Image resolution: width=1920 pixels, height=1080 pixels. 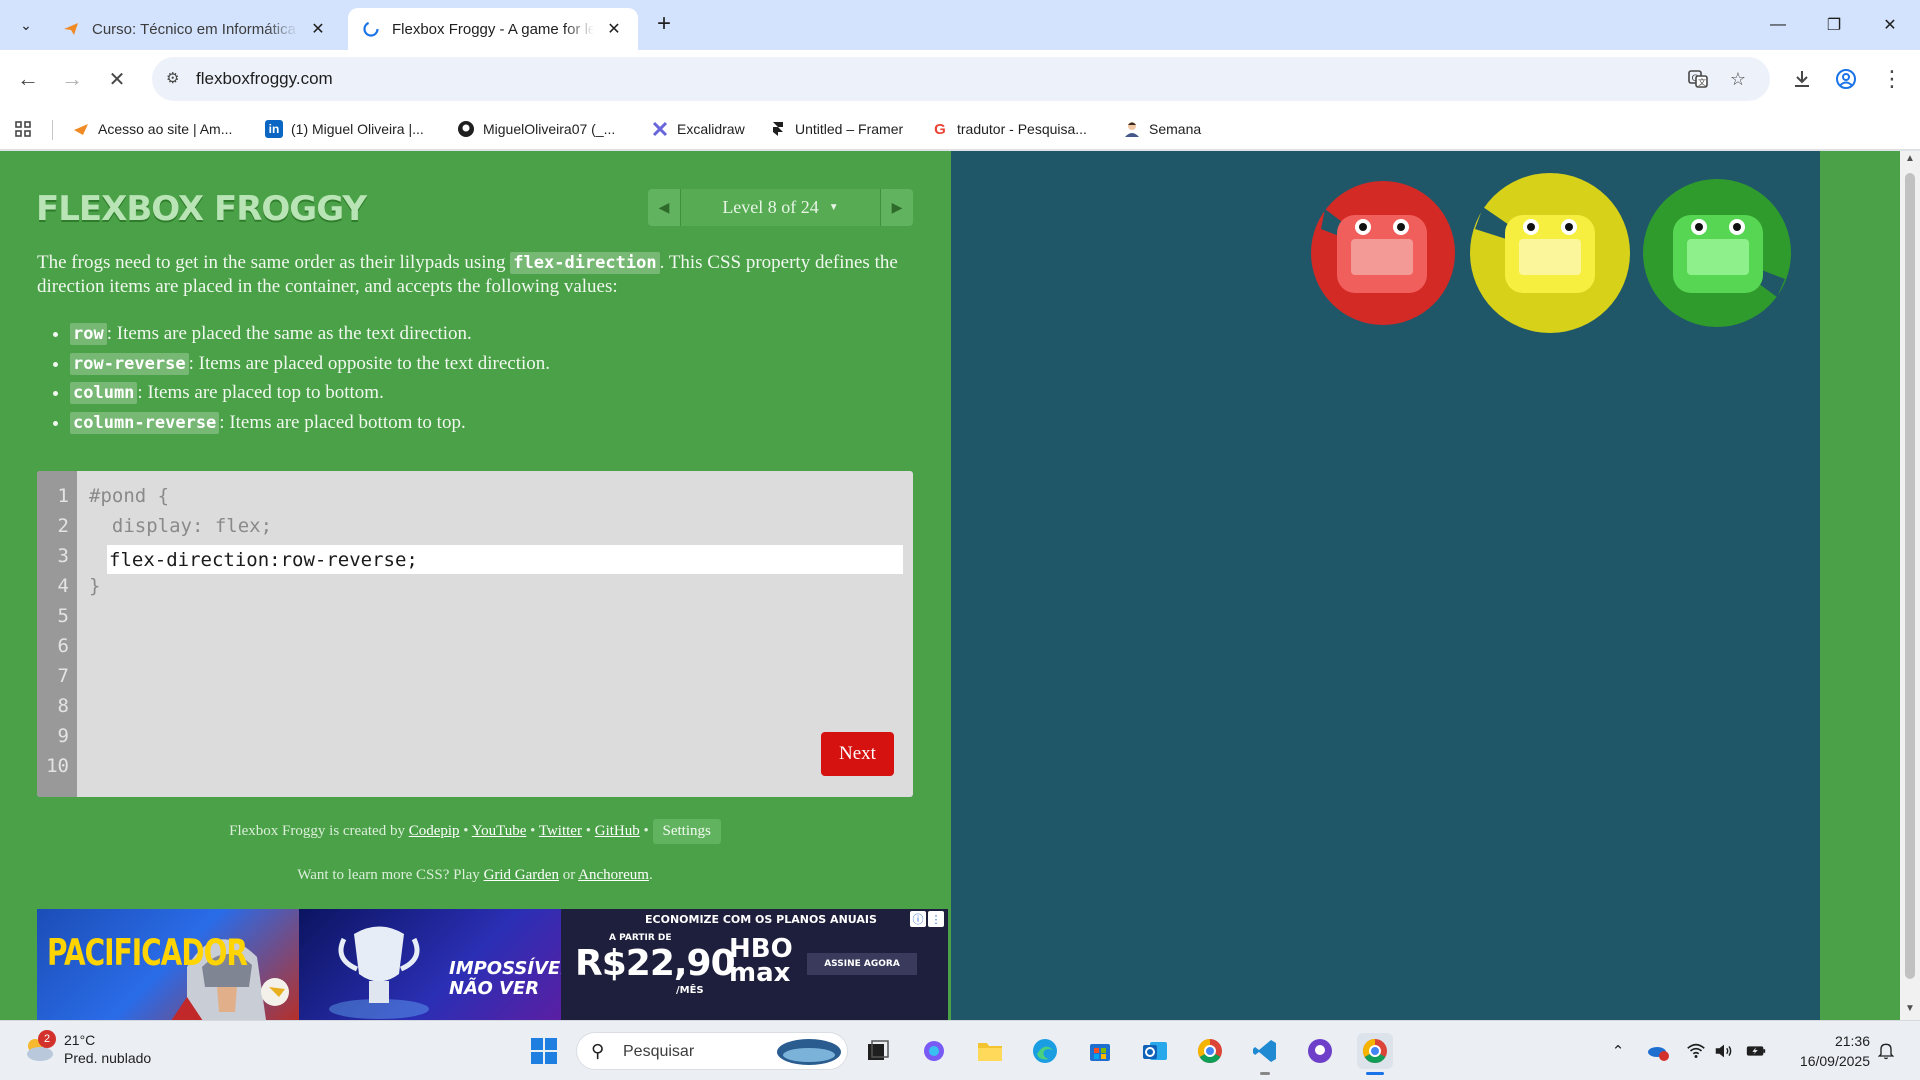 What do you see at coordinates (117, 79) in the screenshot?
I see `stop-loading-icon: ✕` at bounding box center [117, 79].